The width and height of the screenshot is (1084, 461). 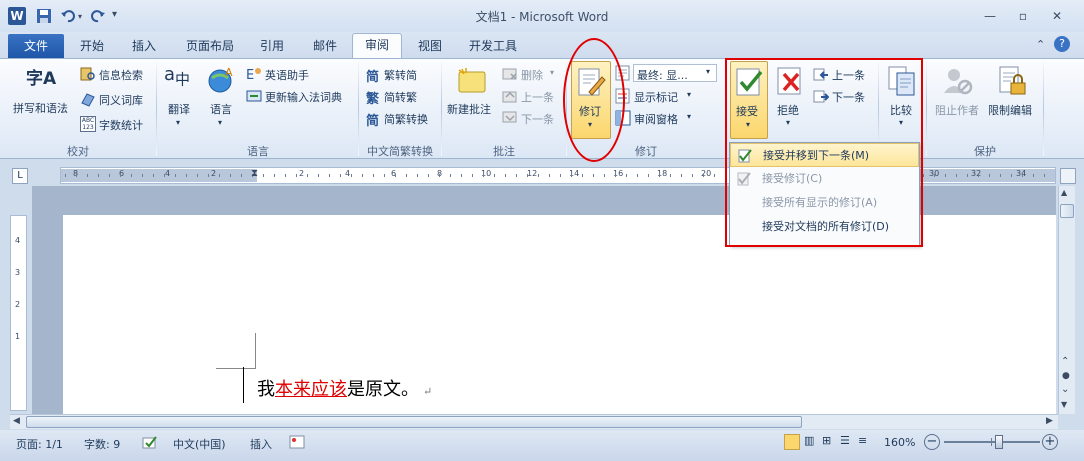 I want to click on paragraph-mark-icon: ↵, so click(x=428, y=391).